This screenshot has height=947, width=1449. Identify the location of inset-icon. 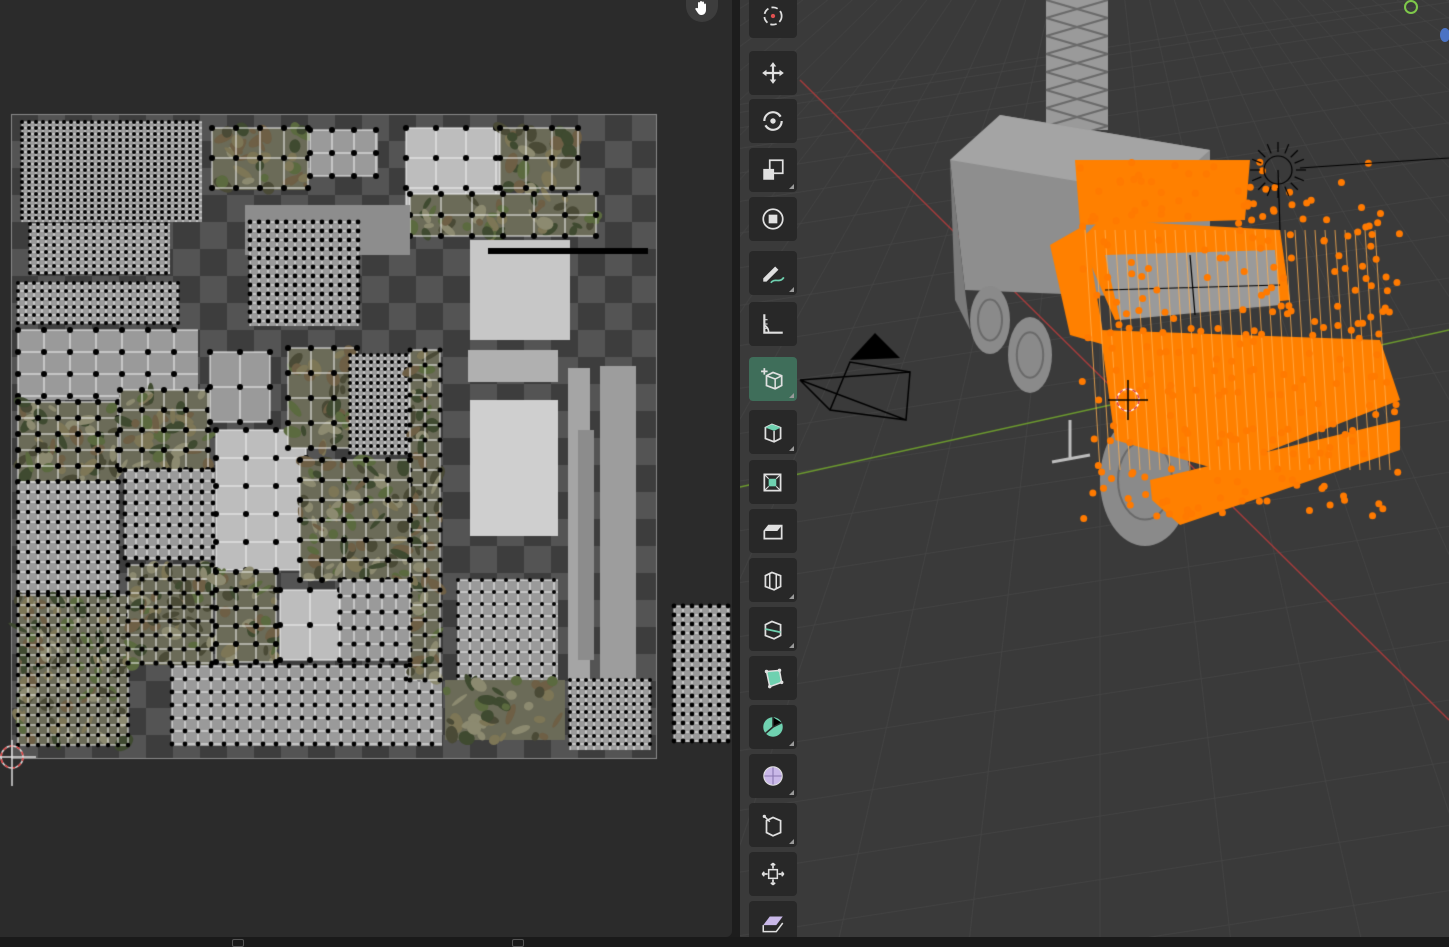
(772, 482).